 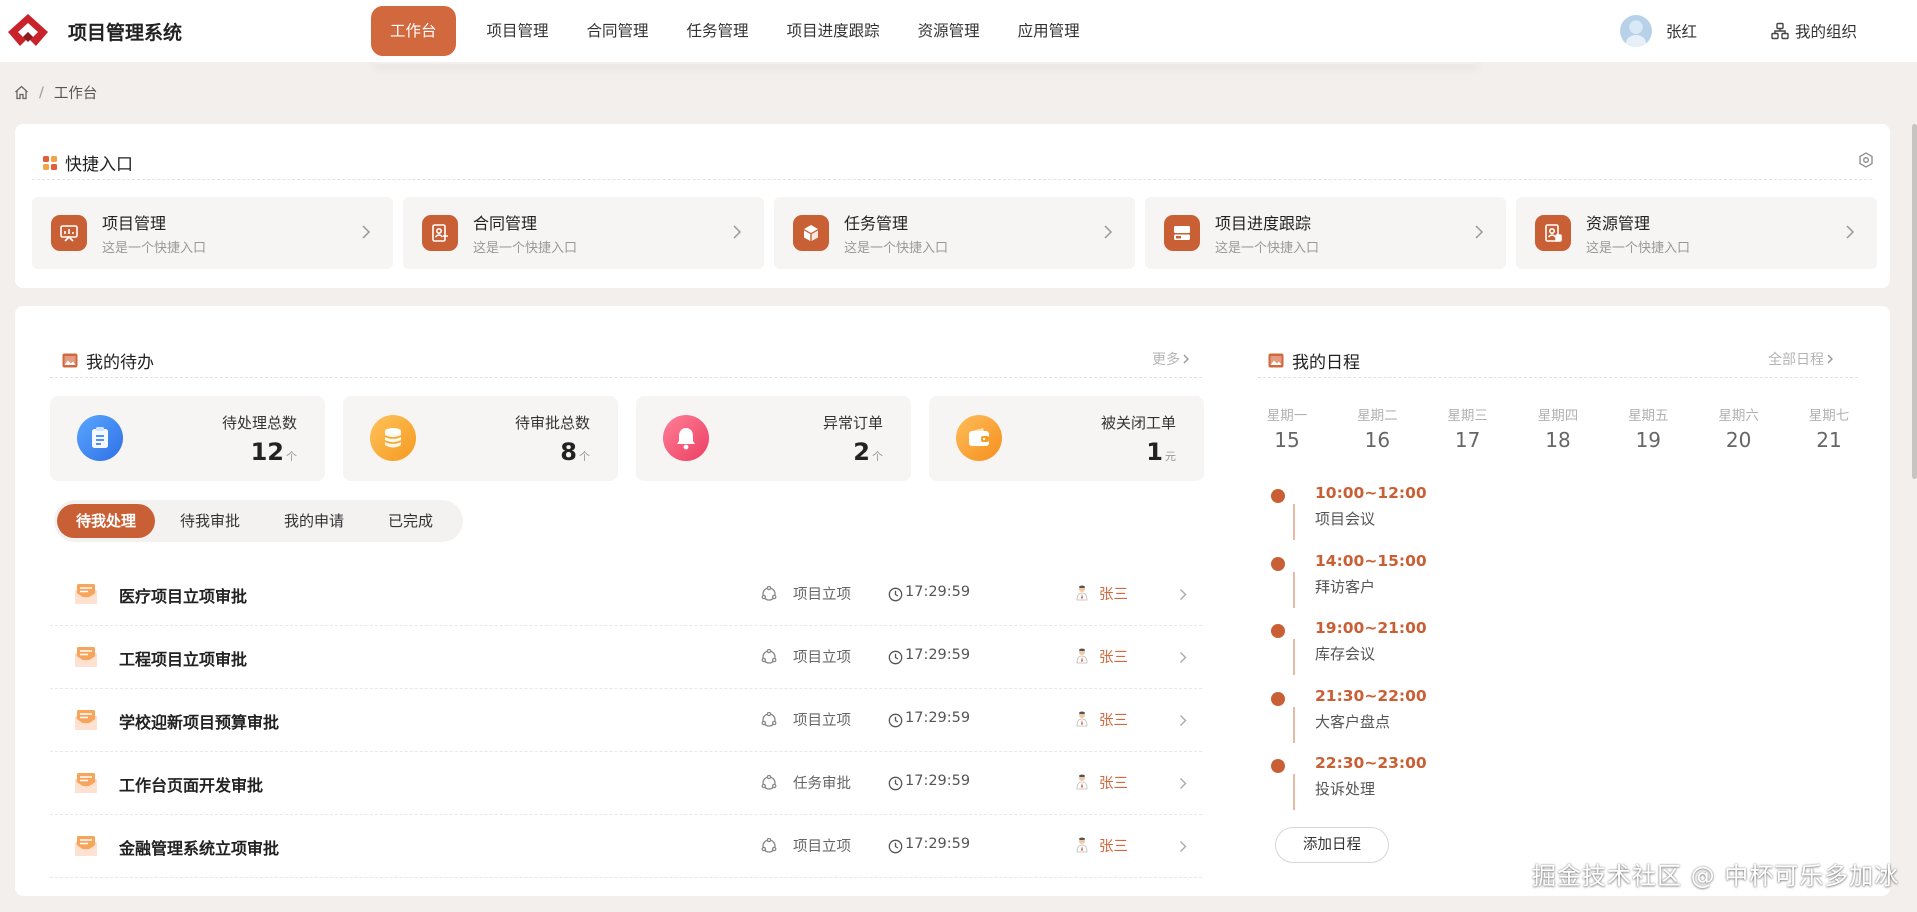 What do you see at coordinates (626, 846) in the screenshot?
I see `table-row: 金融管理系统立项审批 项目立项 17:29:59 张三` at bounding box center [626, 846].